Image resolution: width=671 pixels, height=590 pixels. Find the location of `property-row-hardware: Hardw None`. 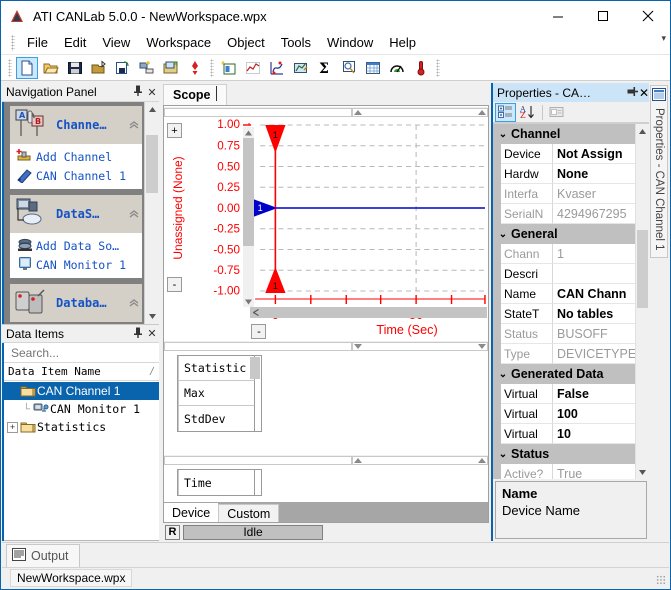

property-row-hardware: Hardw None is located at coordinates (564, 174).